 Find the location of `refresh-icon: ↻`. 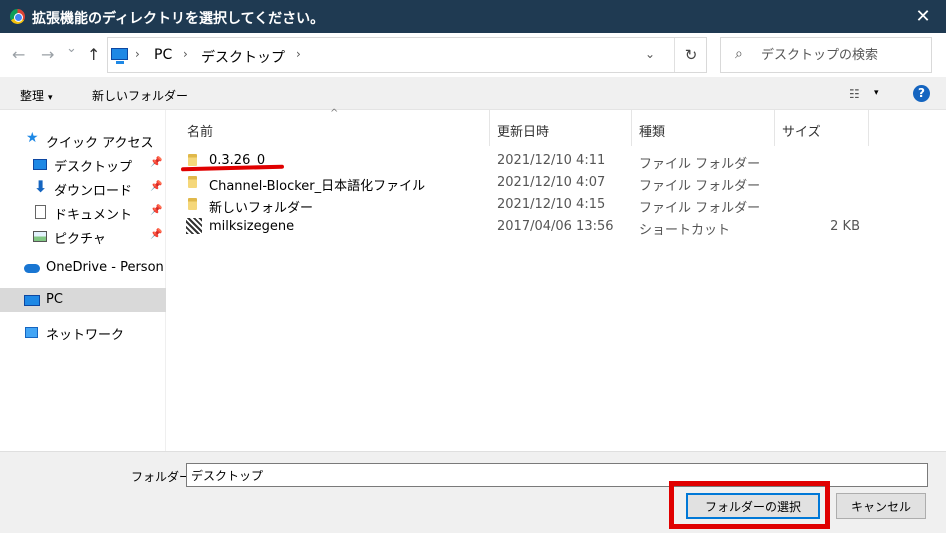

refresh-icon: ↻ is located at coordinates (691, 55).